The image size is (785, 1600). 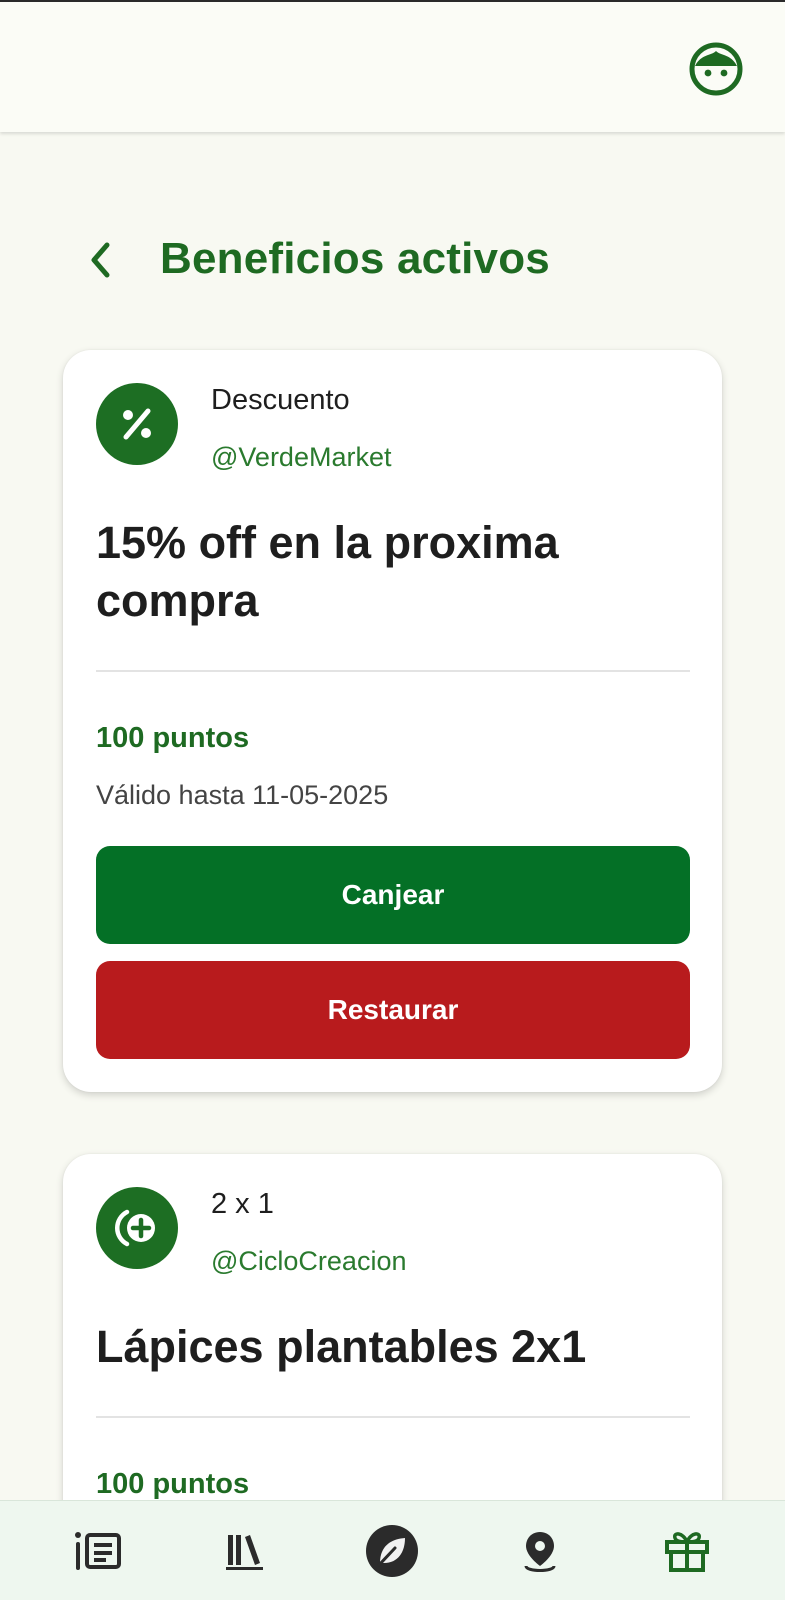 I want to click on location-pin-icon, so click(x=540, y=1551).